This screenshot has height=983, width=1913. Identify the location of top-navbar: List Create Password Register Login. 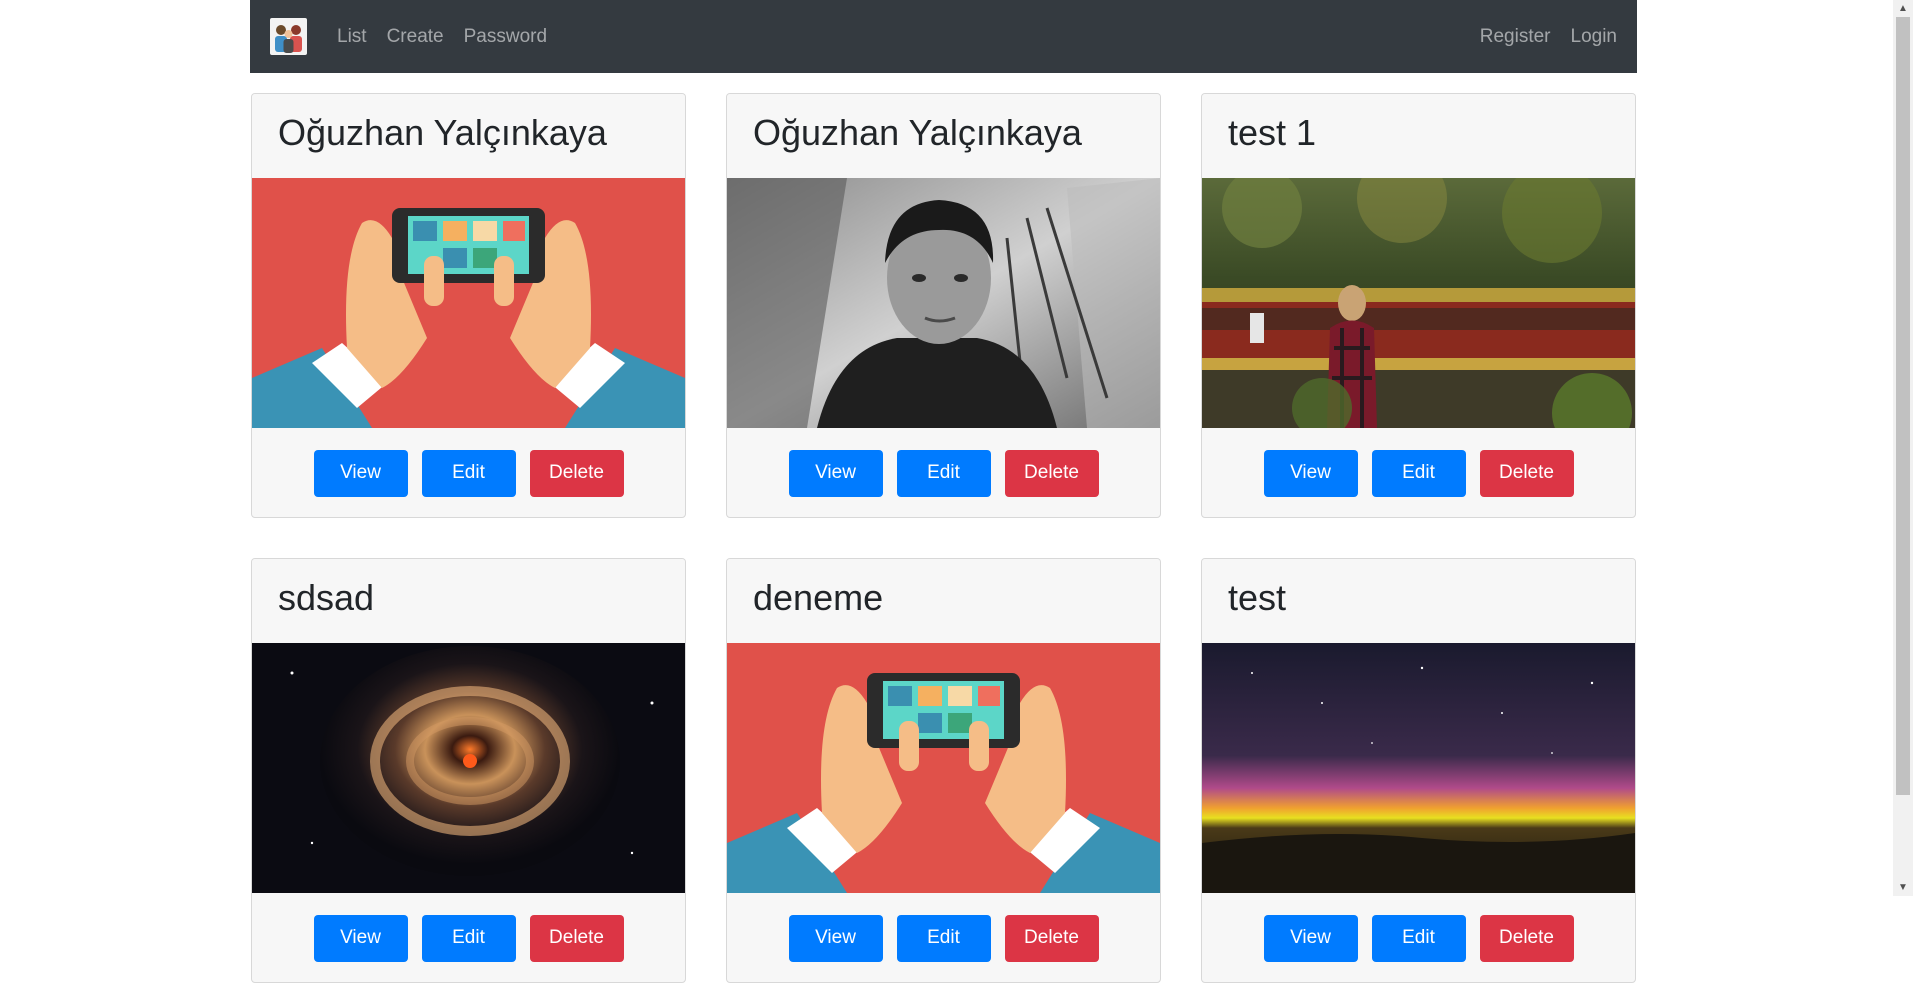
(943, 36).